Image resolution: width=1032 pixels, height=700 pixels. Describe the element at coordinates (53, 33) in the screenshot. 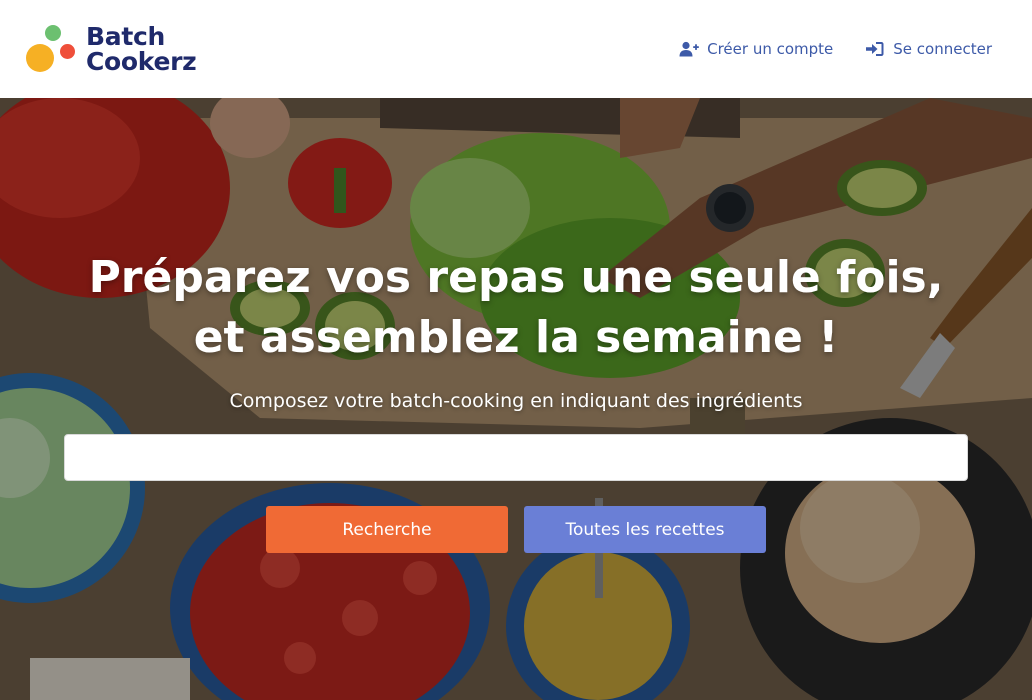

I see `logo-green-dot` at that location.